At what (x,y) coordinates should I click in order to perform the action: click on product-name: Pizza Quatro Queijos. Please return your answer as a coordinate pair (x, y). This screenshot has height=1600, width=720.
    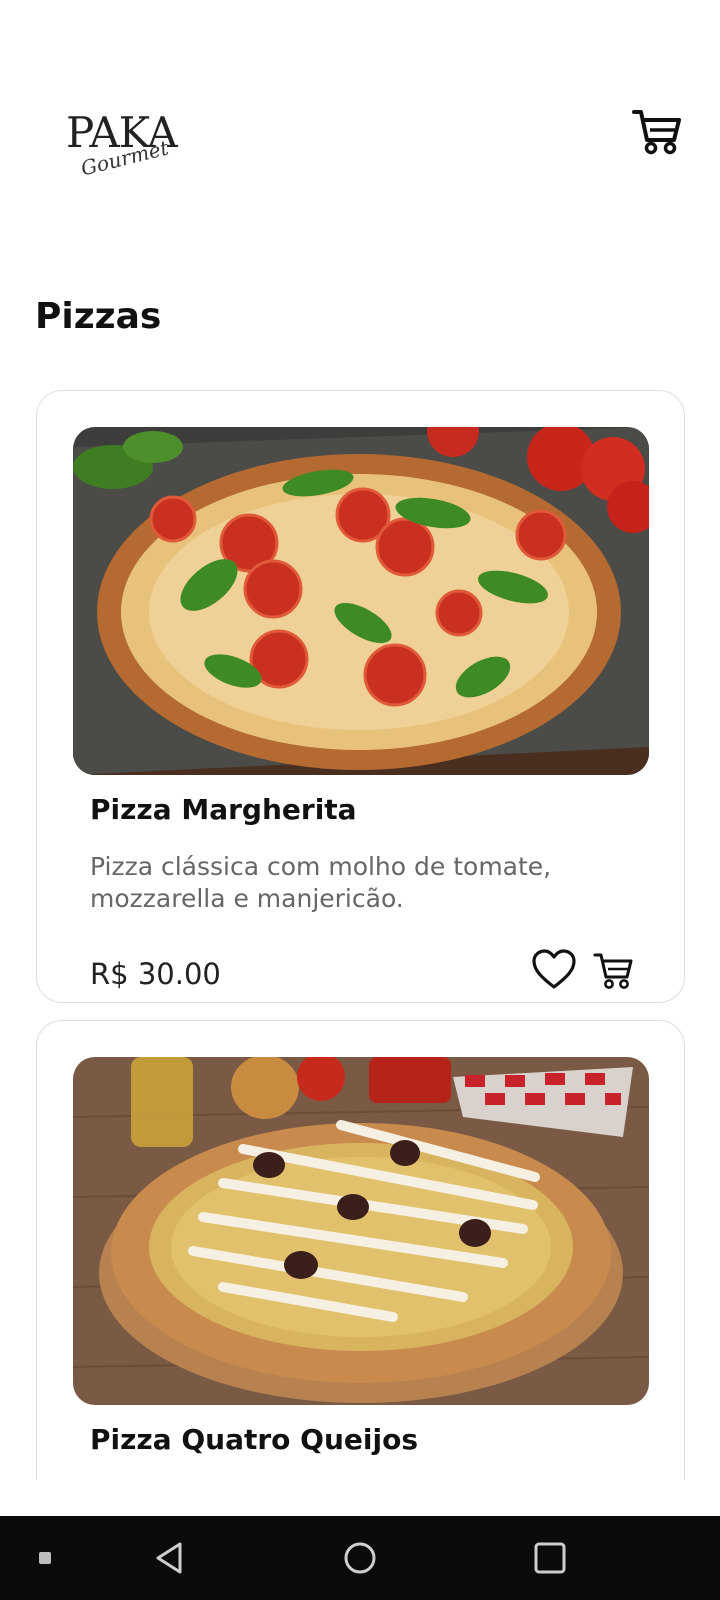
    Looking at the image, I should click on (254, 1439).